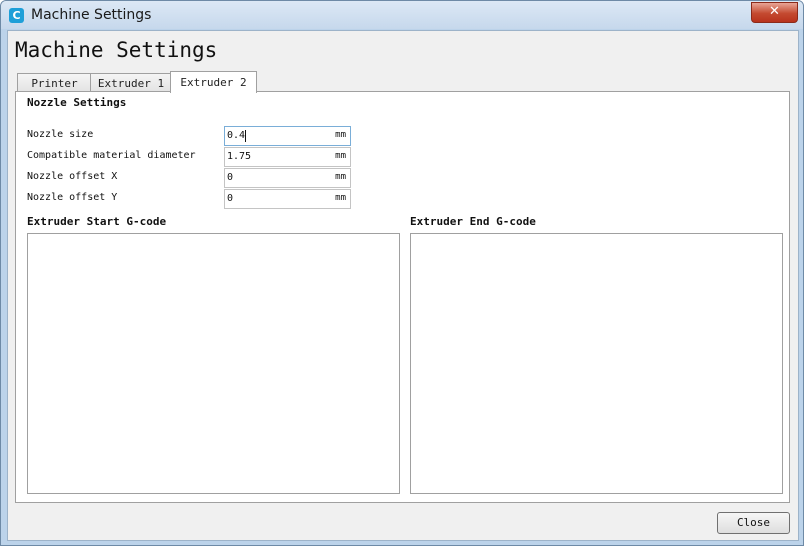 The image size is (804, 546). Describe the element at coordinates (277, 198) in the screenshot. I see `nozzle-offset-y-input` at that location.